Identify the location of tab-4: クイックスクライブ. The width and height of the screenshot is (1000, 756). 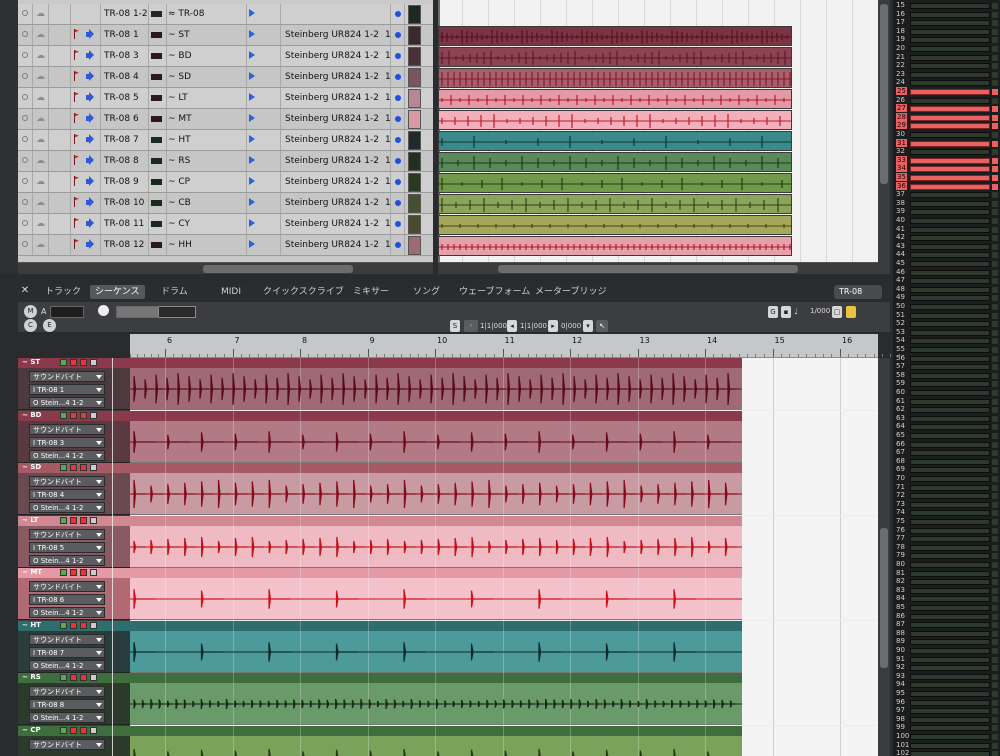
(303, 292).